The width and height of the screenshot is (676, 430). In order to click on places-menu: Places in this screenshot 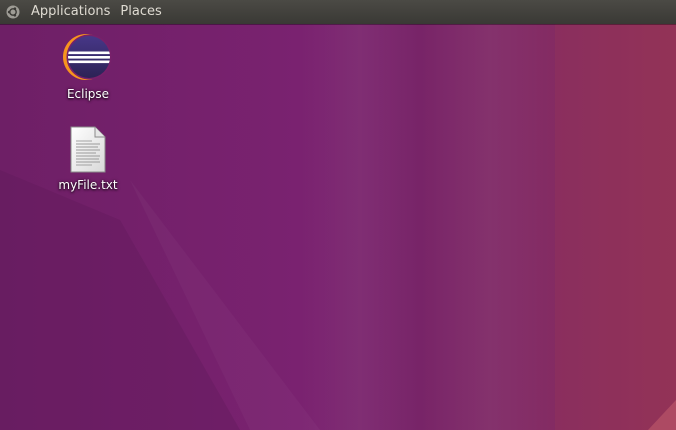, I will do `click(140, 12)`.